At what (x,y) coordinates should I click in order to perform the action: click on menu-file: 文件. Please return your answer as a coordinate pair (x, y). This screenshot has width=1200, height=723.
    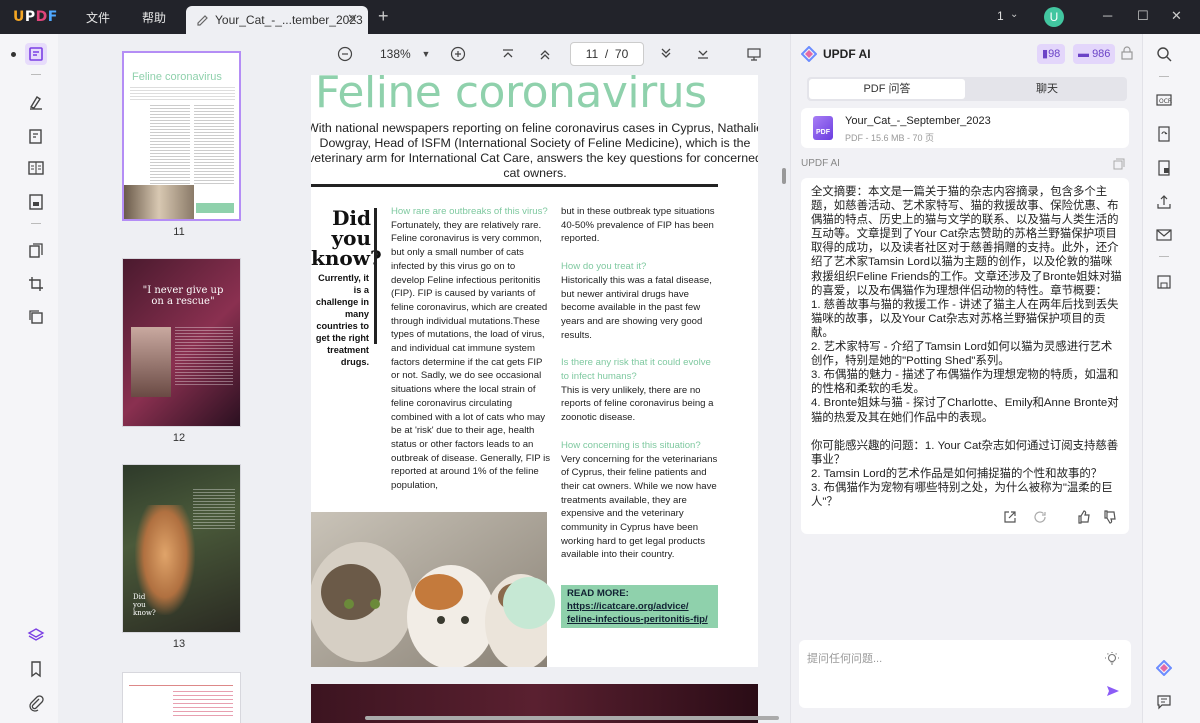
    Looking at the image, I should click on (98, 17).